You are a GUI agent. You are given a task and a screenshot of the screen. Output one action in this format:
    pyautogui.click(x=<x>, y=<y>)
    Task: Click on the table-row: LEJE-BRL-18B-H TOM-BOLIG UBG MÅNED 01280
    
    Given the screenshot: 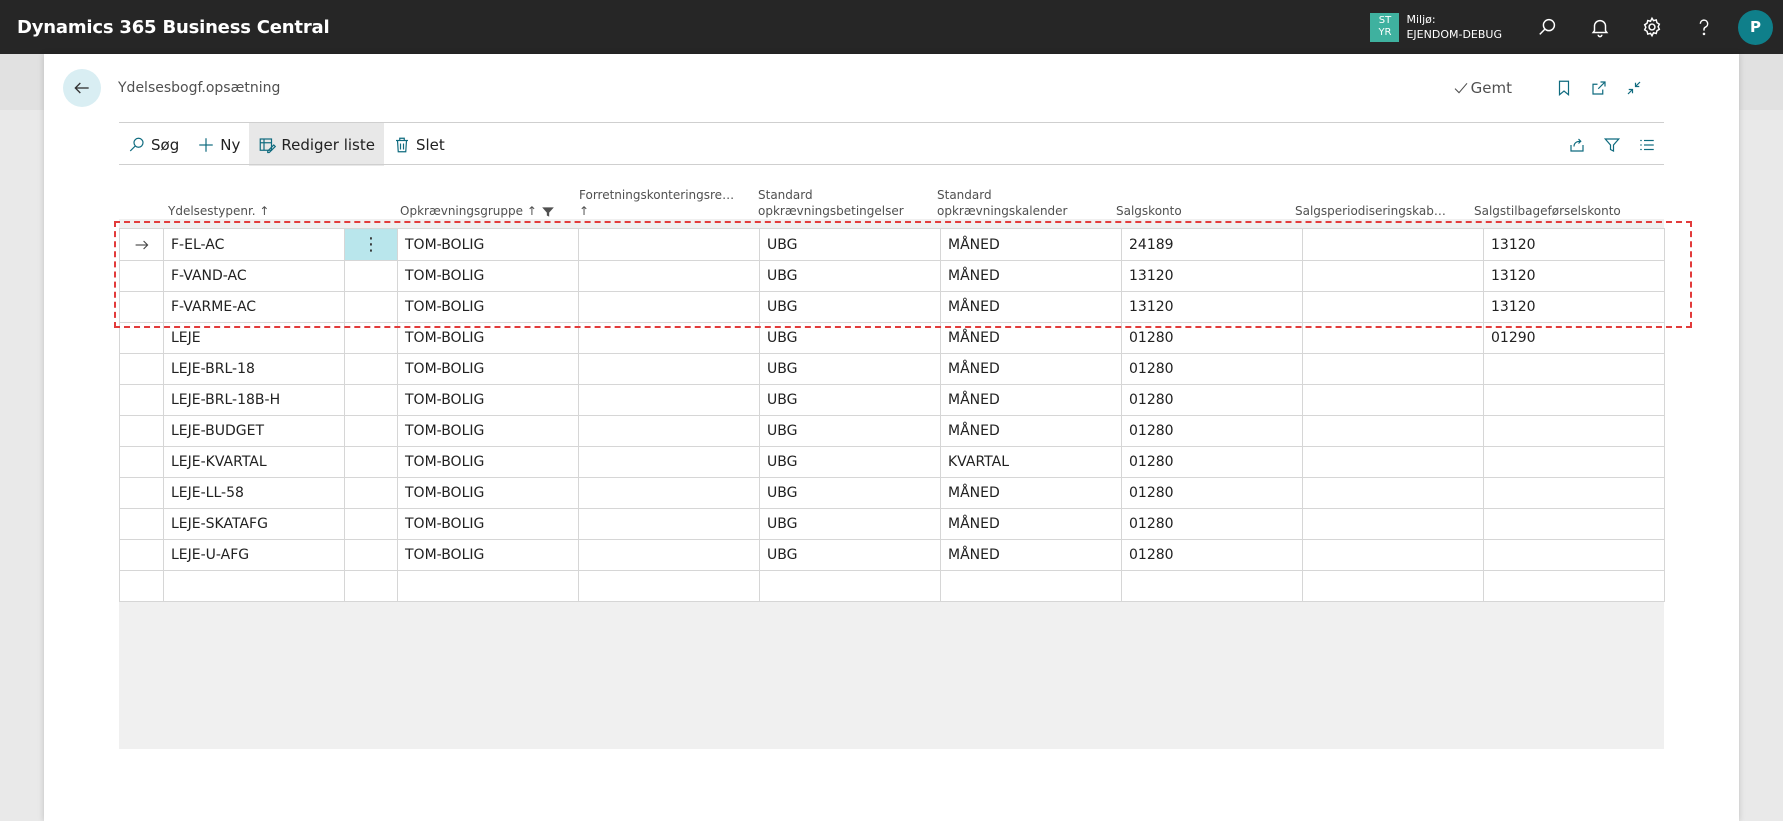 What is the action you would take?
    pyautogui.click(x=892, y=400)
    